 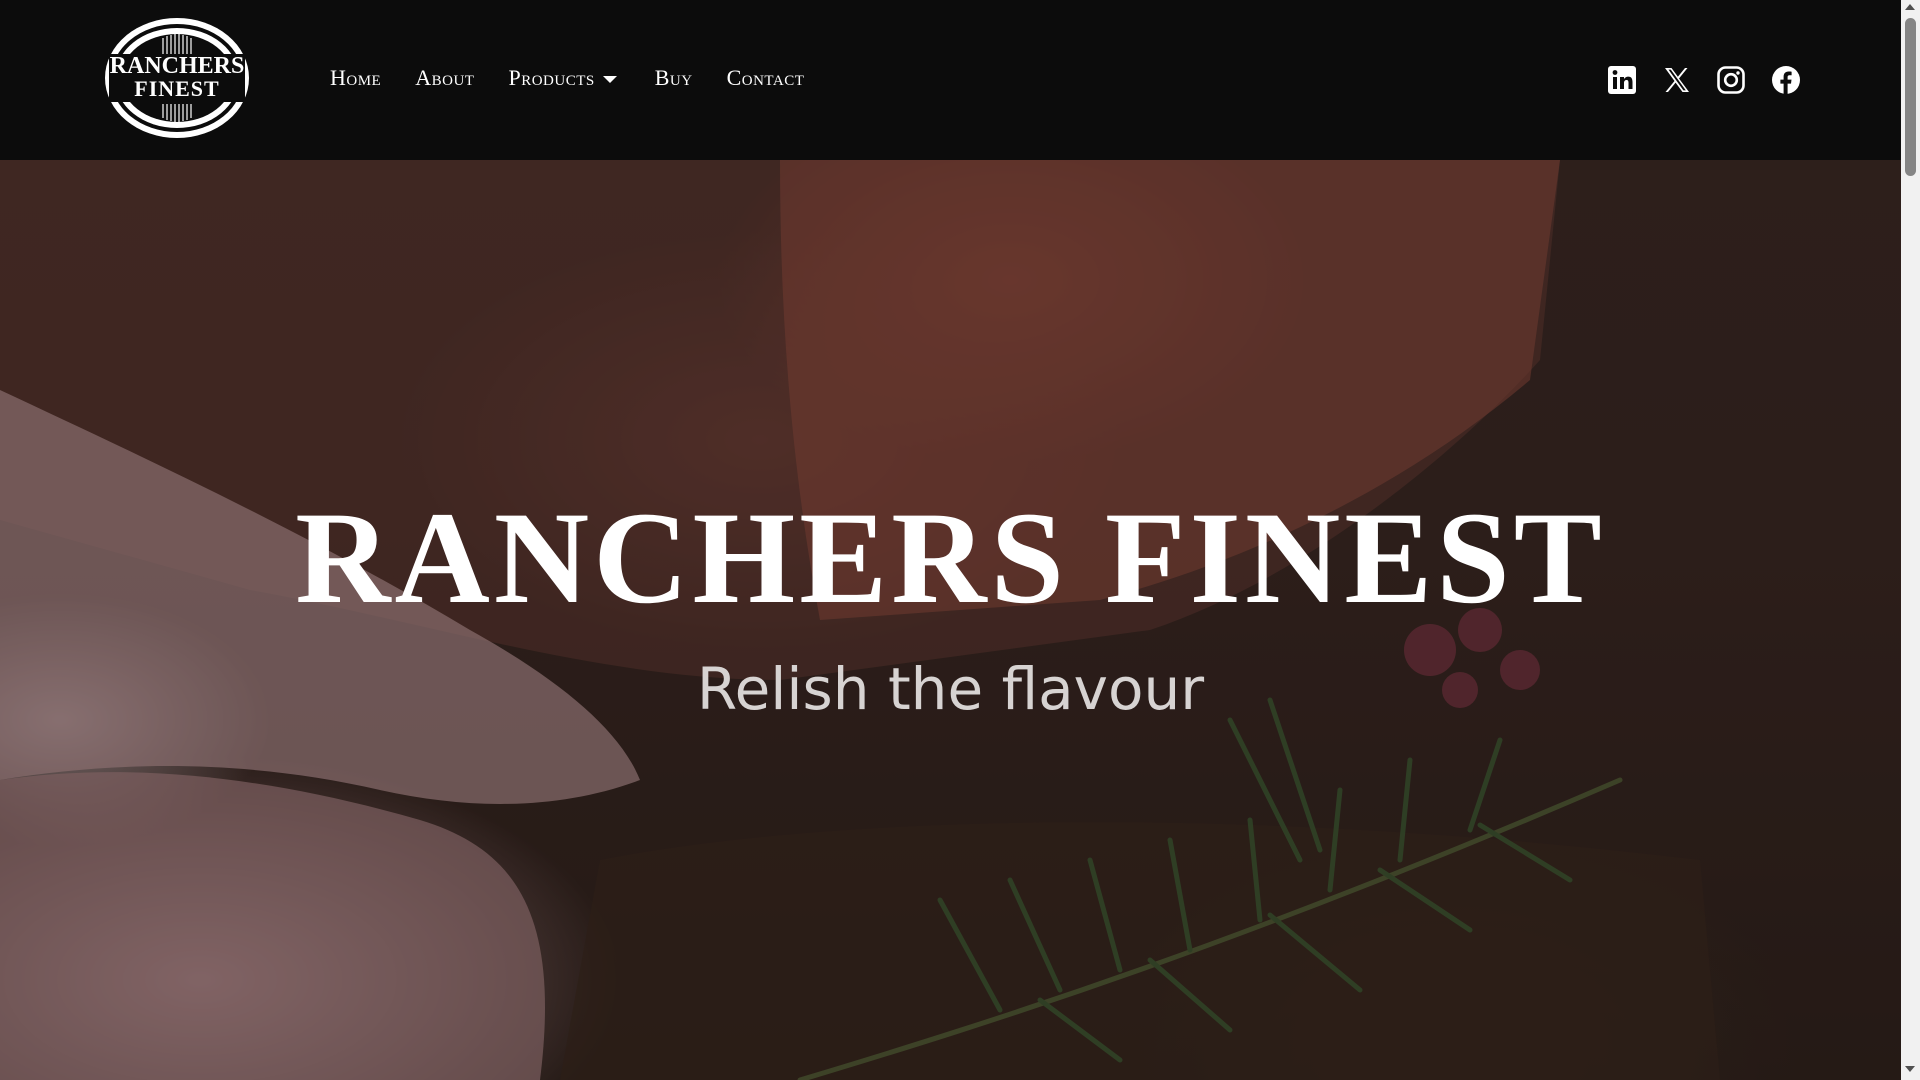 I want to click on nav-products: Products, so click(x=562, y=78).